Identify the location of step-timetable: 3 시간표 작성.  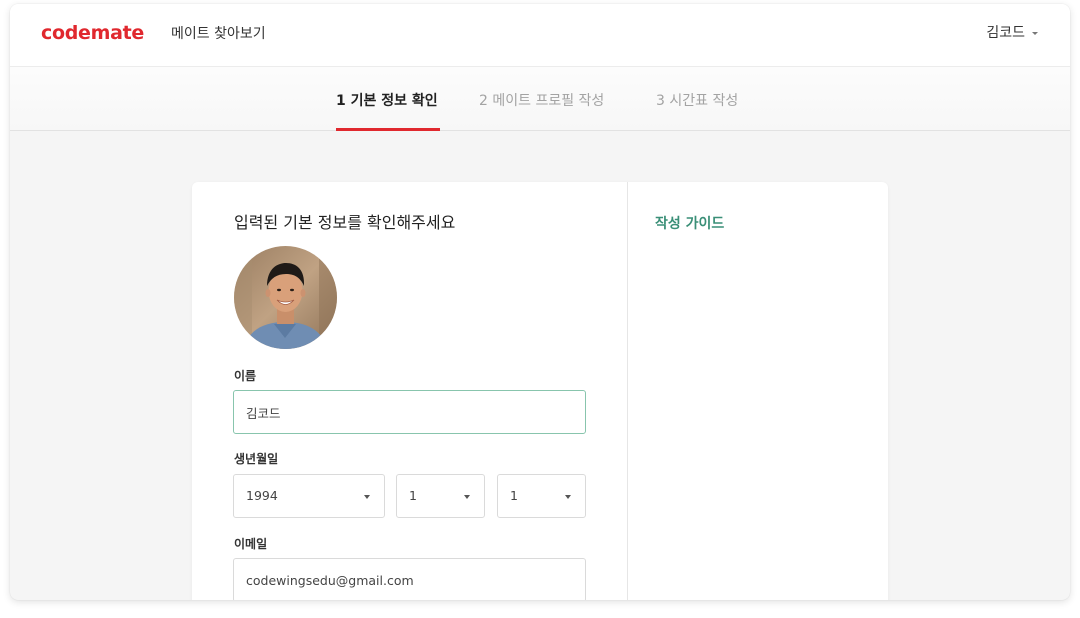
(697, 101).